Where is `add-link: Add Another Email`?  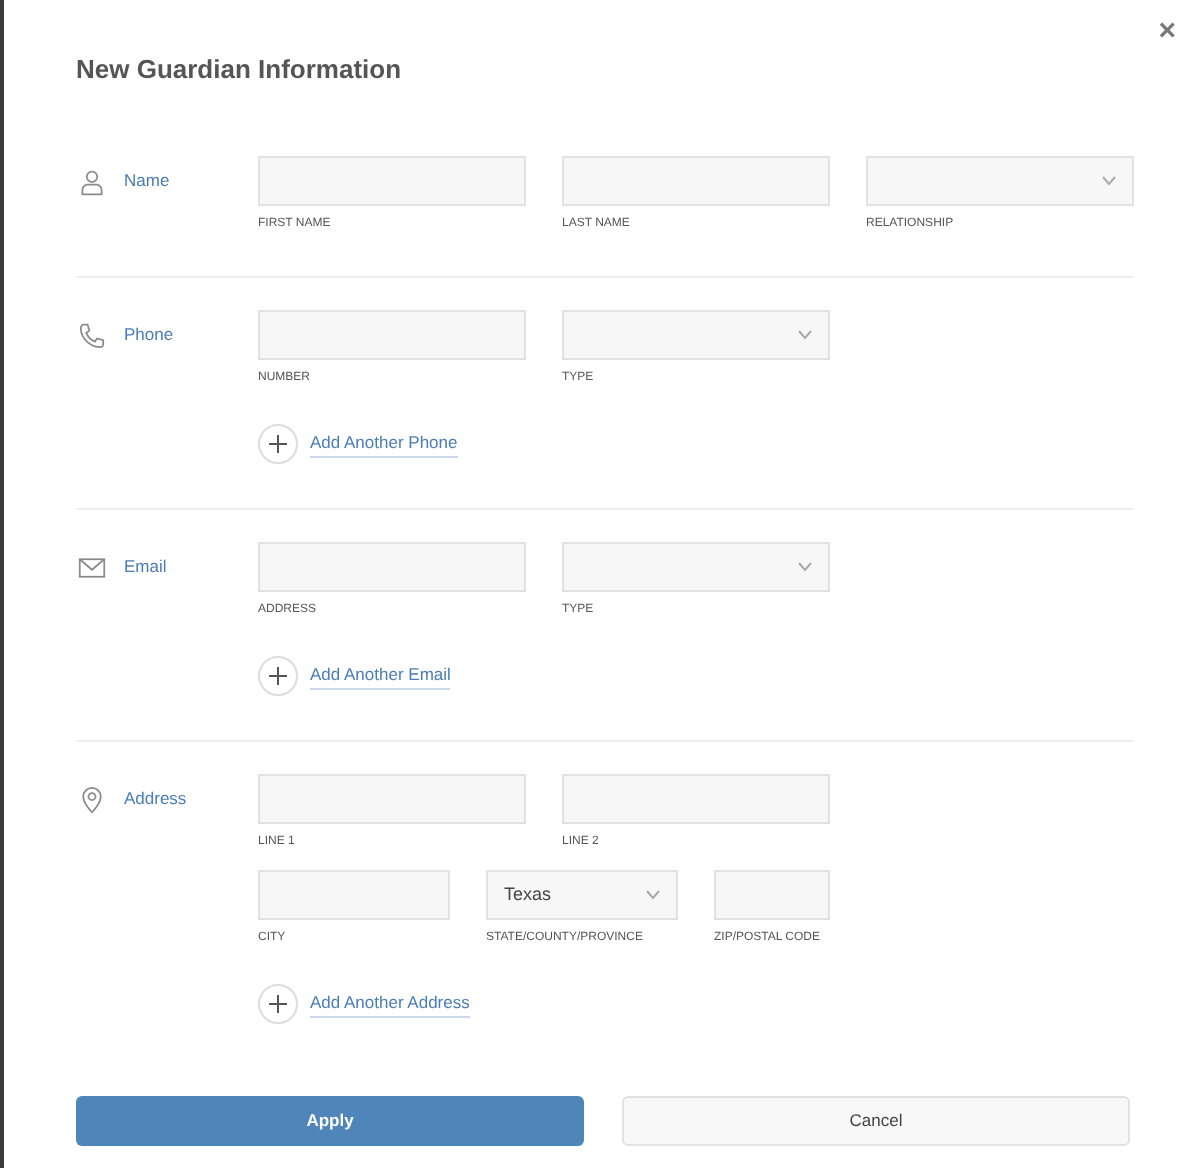 add-link: Add Another Email is located at coordinates (380, 676).